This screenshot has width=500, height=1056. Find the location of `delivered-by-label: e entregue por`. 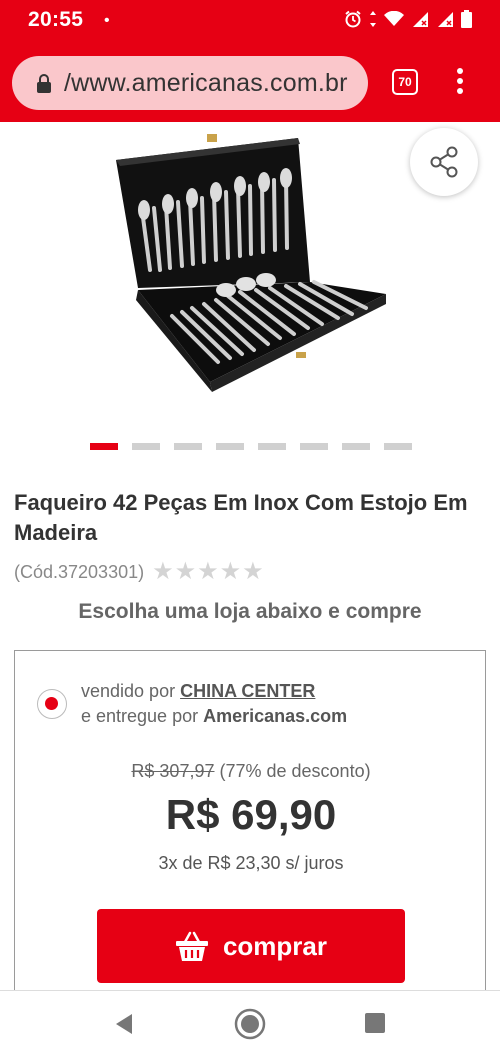

delivered-by-label: e entregue por is located at coordinates (142, 716).